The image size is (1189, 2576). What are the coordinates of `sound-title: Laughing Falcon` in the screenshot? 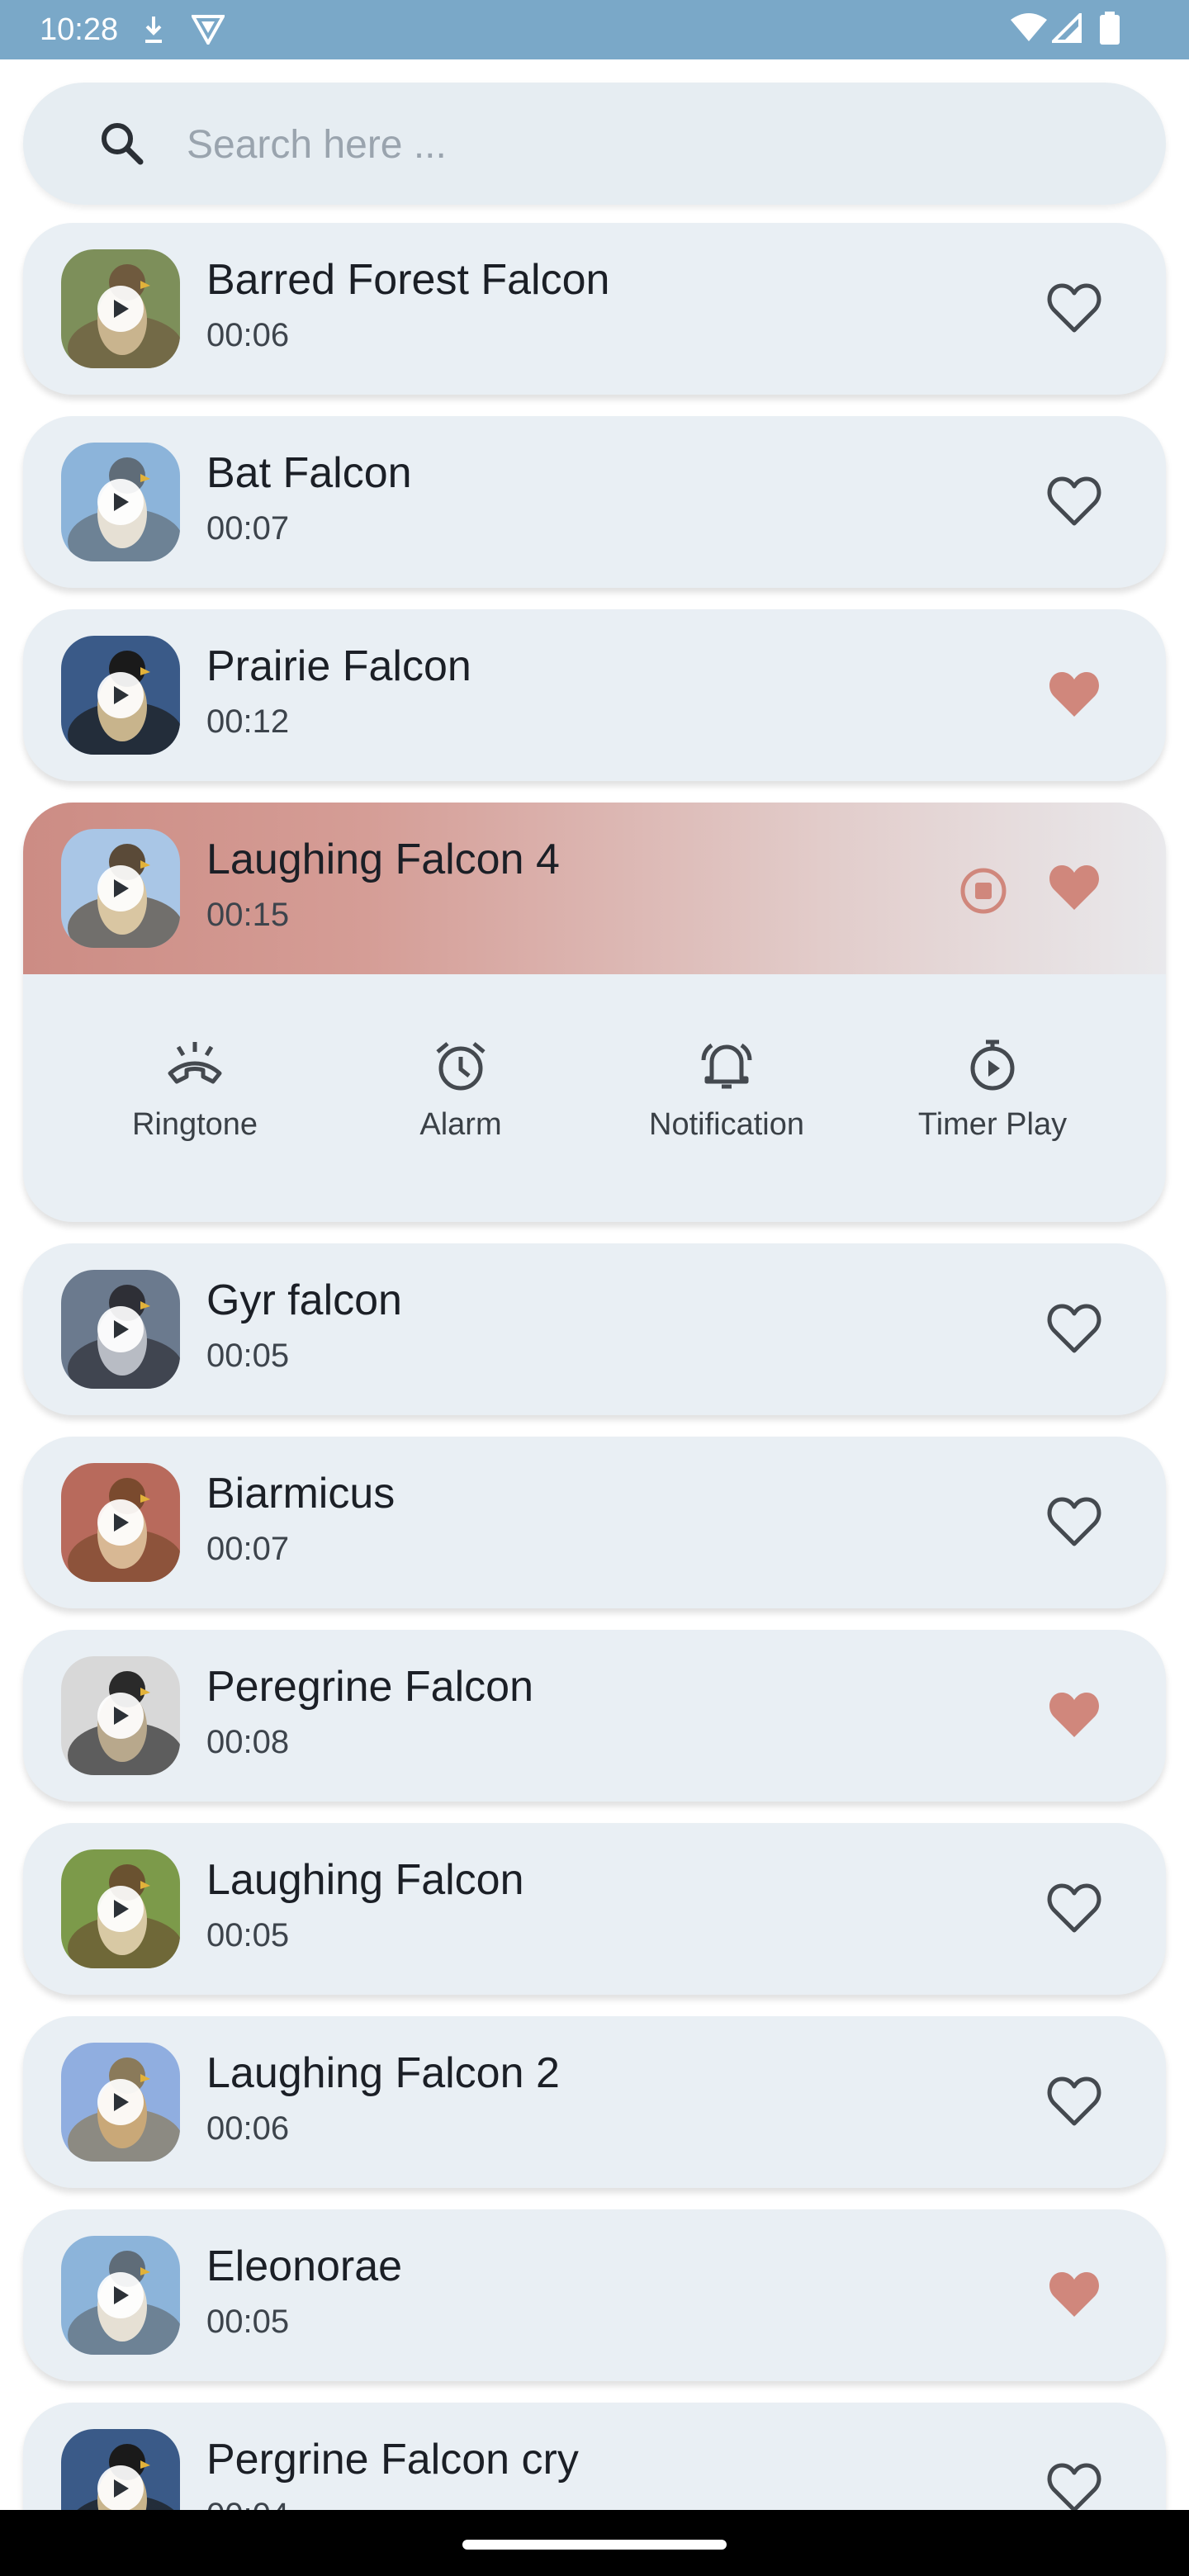 It's located at (365, 1880).